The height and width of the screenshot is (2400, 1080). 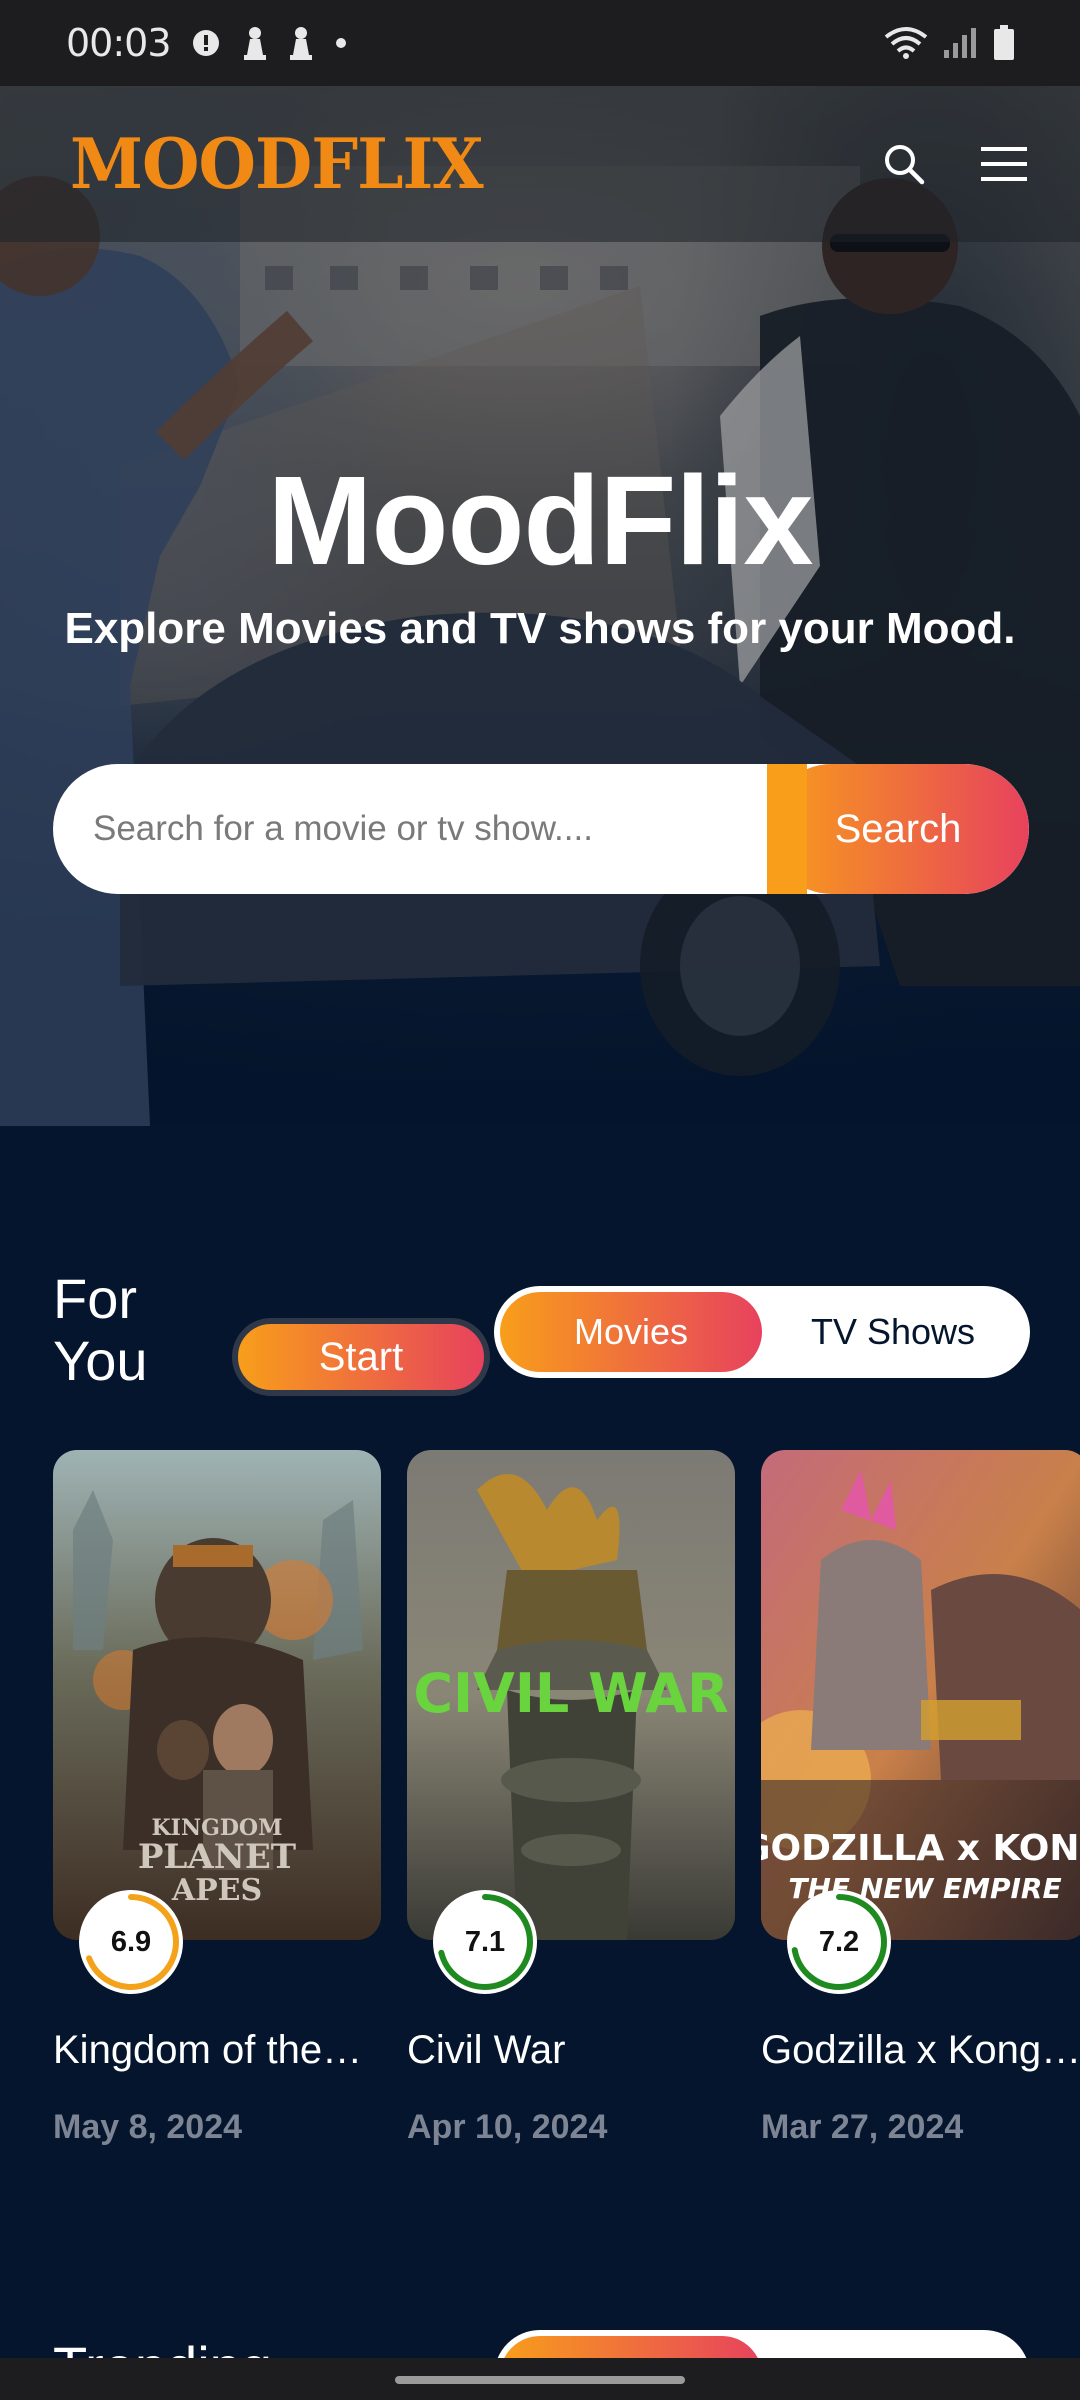 I want to click on rating-badge: 6.9, so click(x=131, y=1942).